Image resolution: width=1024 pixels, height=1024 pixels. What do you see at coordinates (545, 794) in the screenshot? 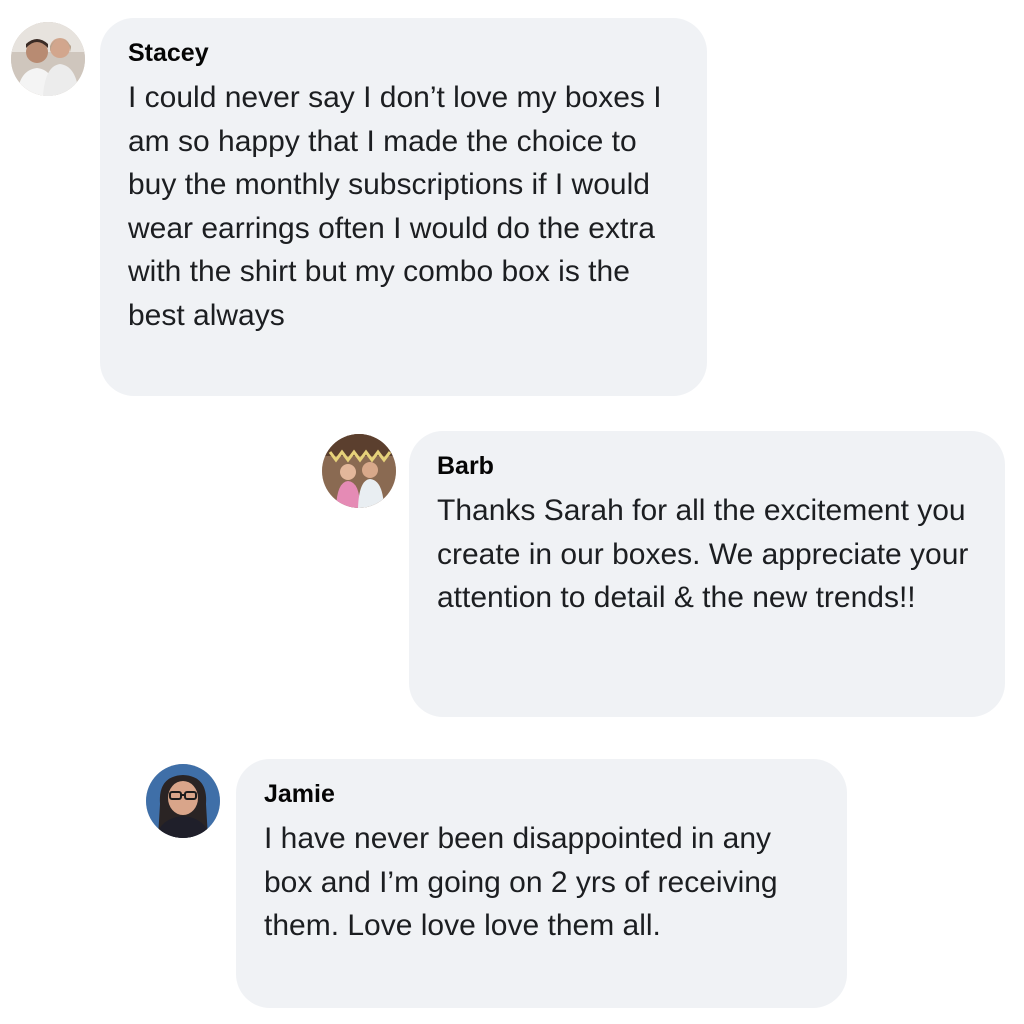
I see `comment-author: Jamie` at bounding box center [545, 794].